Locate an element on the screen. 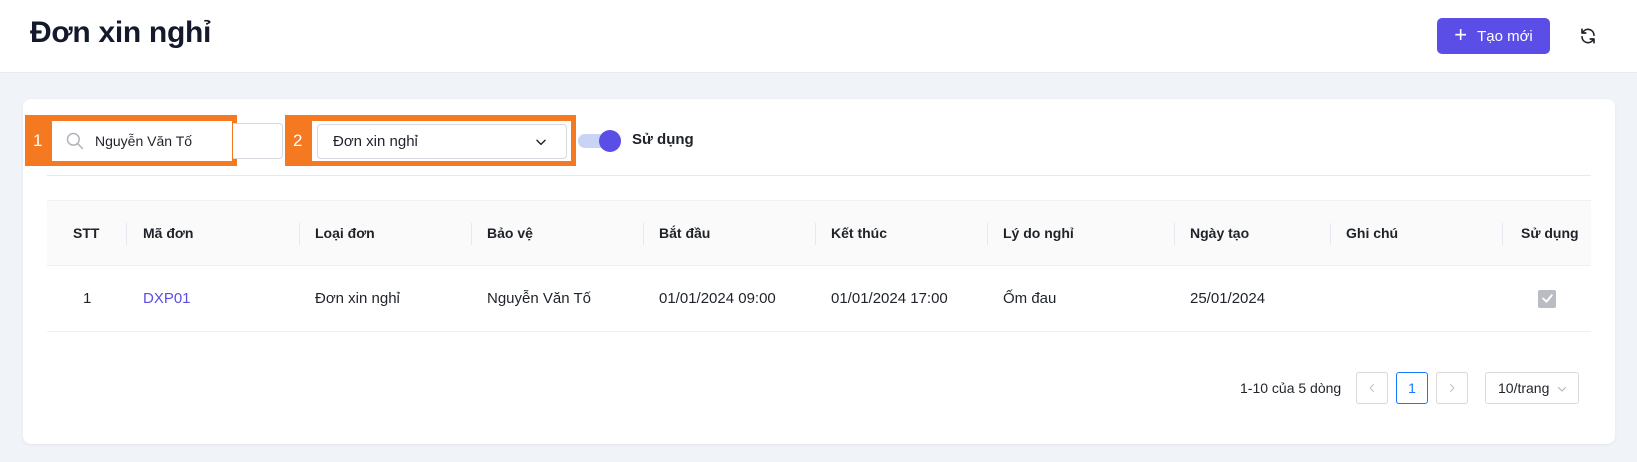  page-button-current: 1 is located at coordinates (1412, 388).